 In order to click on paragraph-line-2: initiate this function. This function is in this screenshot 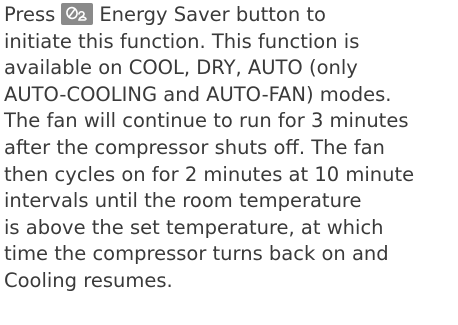, I will do `click(182, 41)`.